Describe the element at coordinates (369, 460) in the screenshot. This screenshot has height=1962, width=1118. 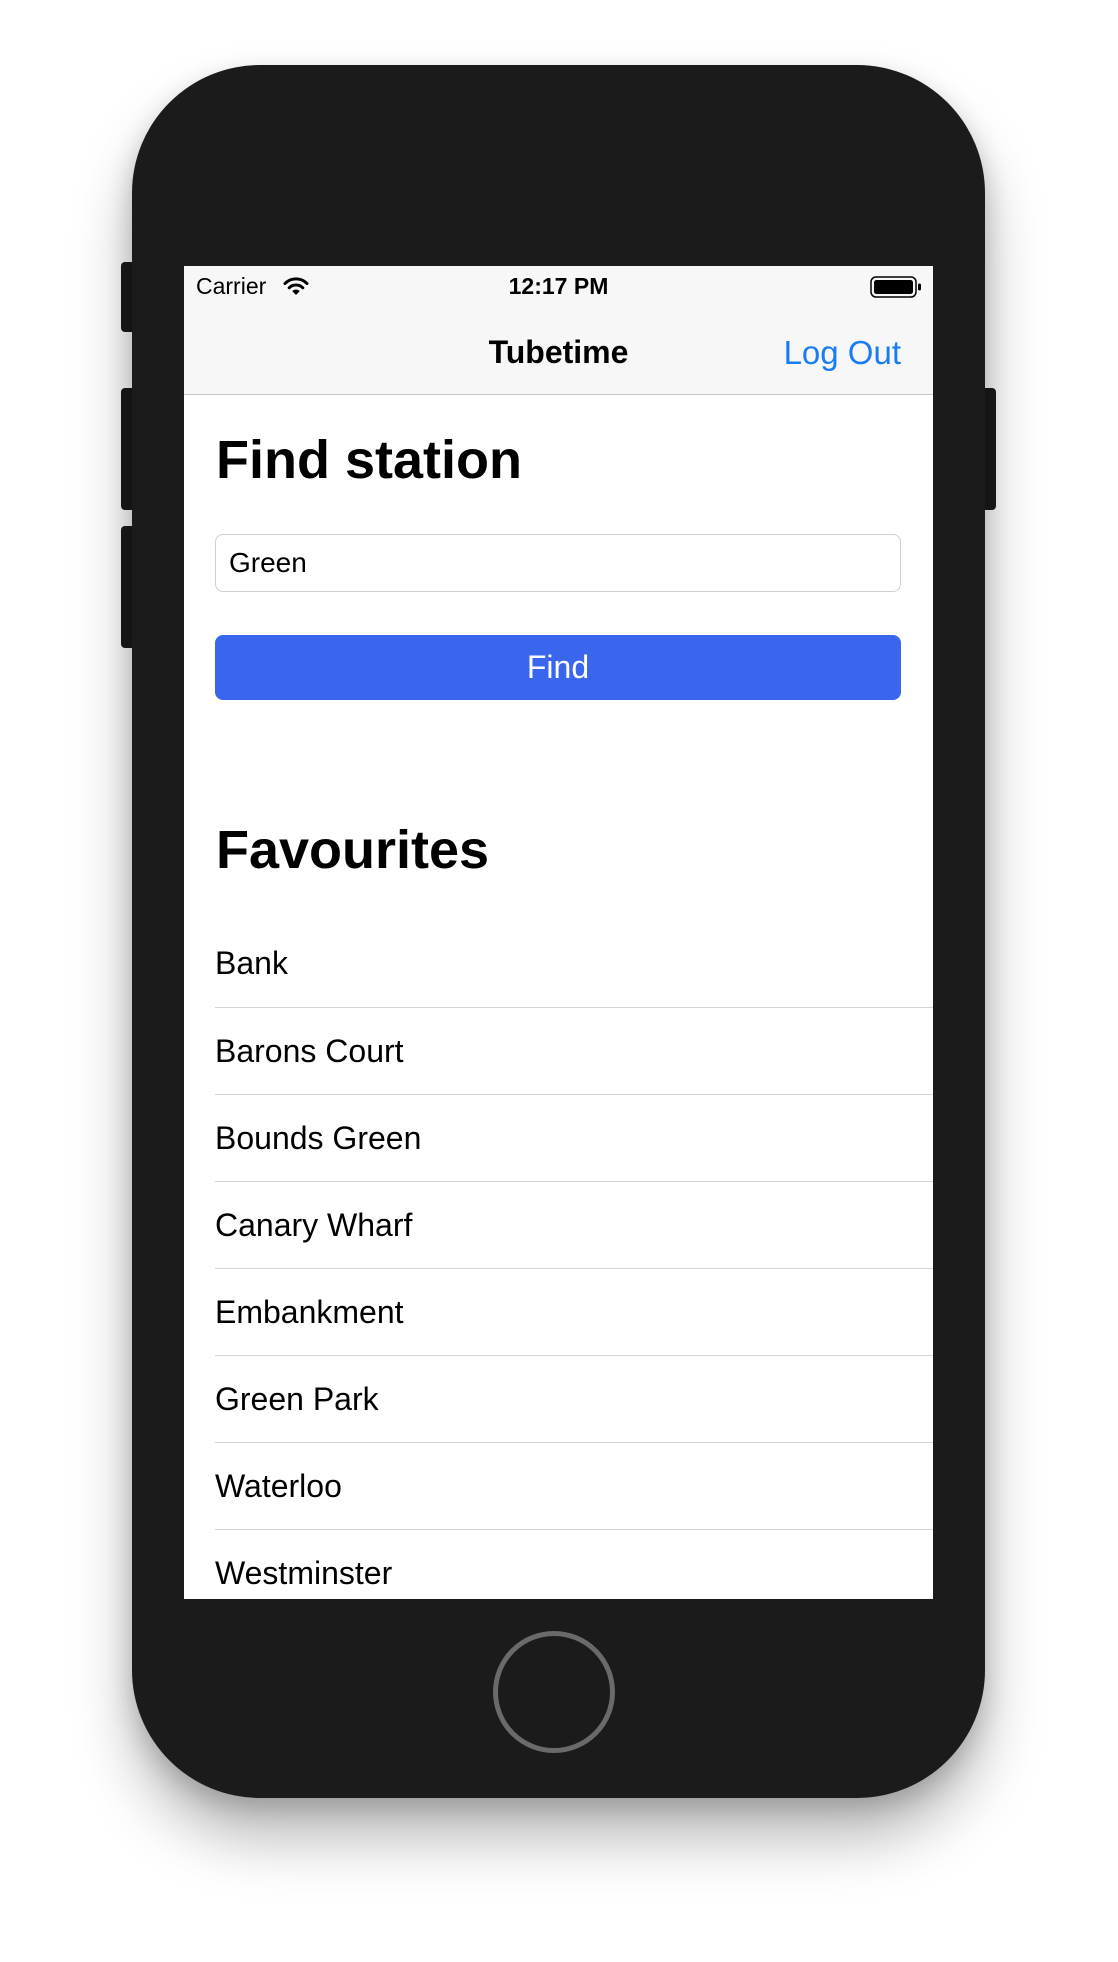
I see `find-station-title: Find station` at that location.